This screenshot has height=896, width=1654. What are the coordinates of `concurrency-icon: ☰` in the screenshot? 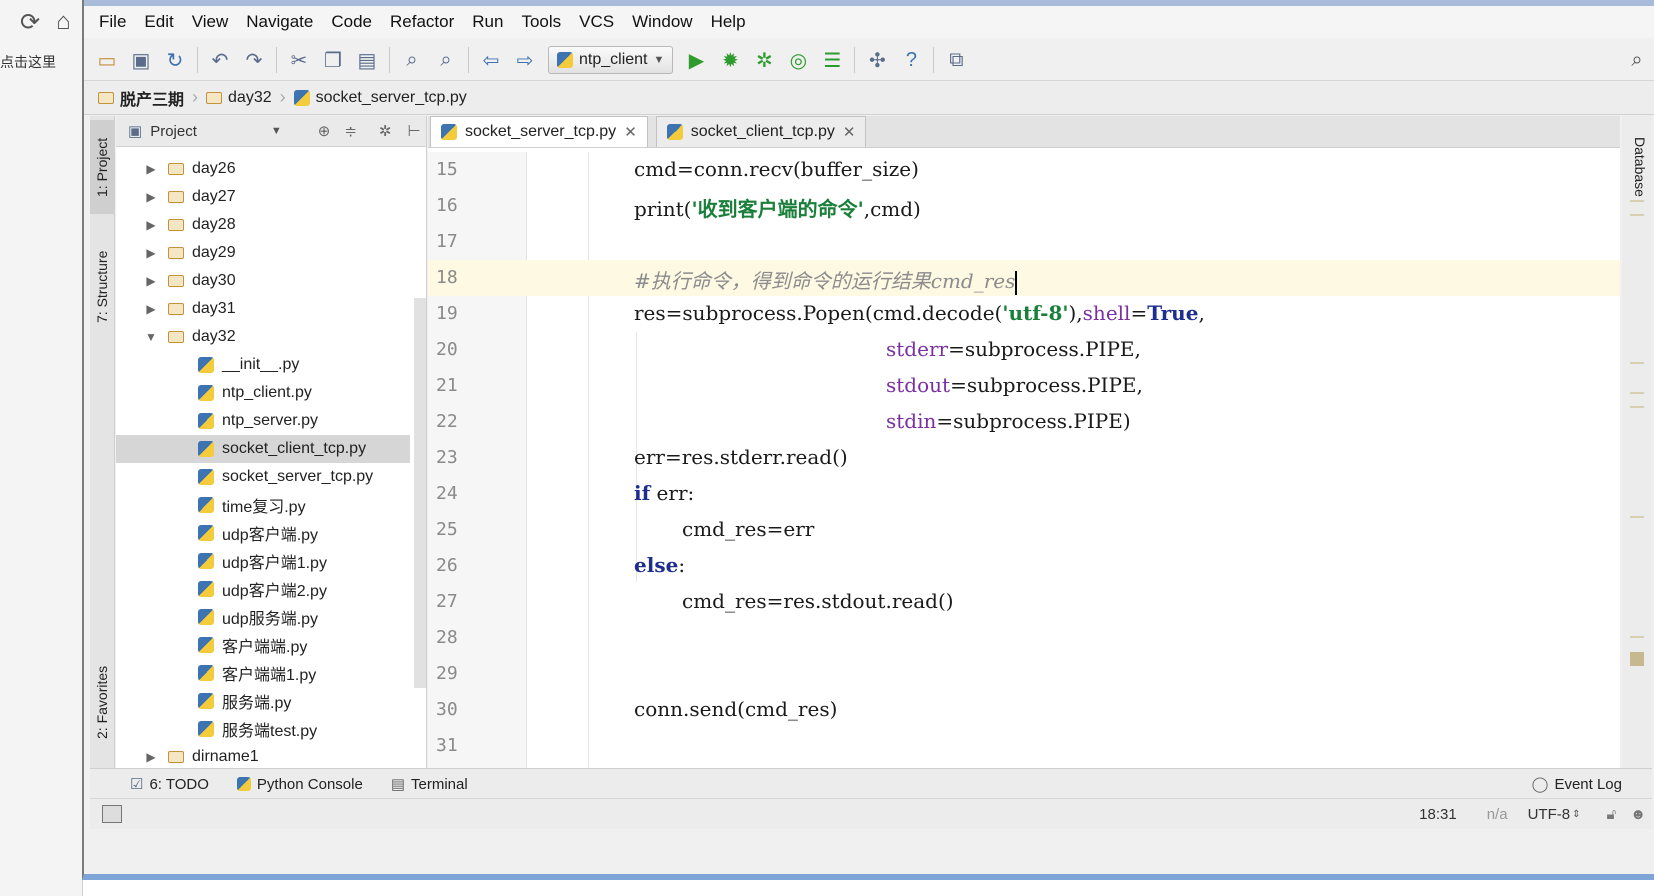 It's located at (832, 60).